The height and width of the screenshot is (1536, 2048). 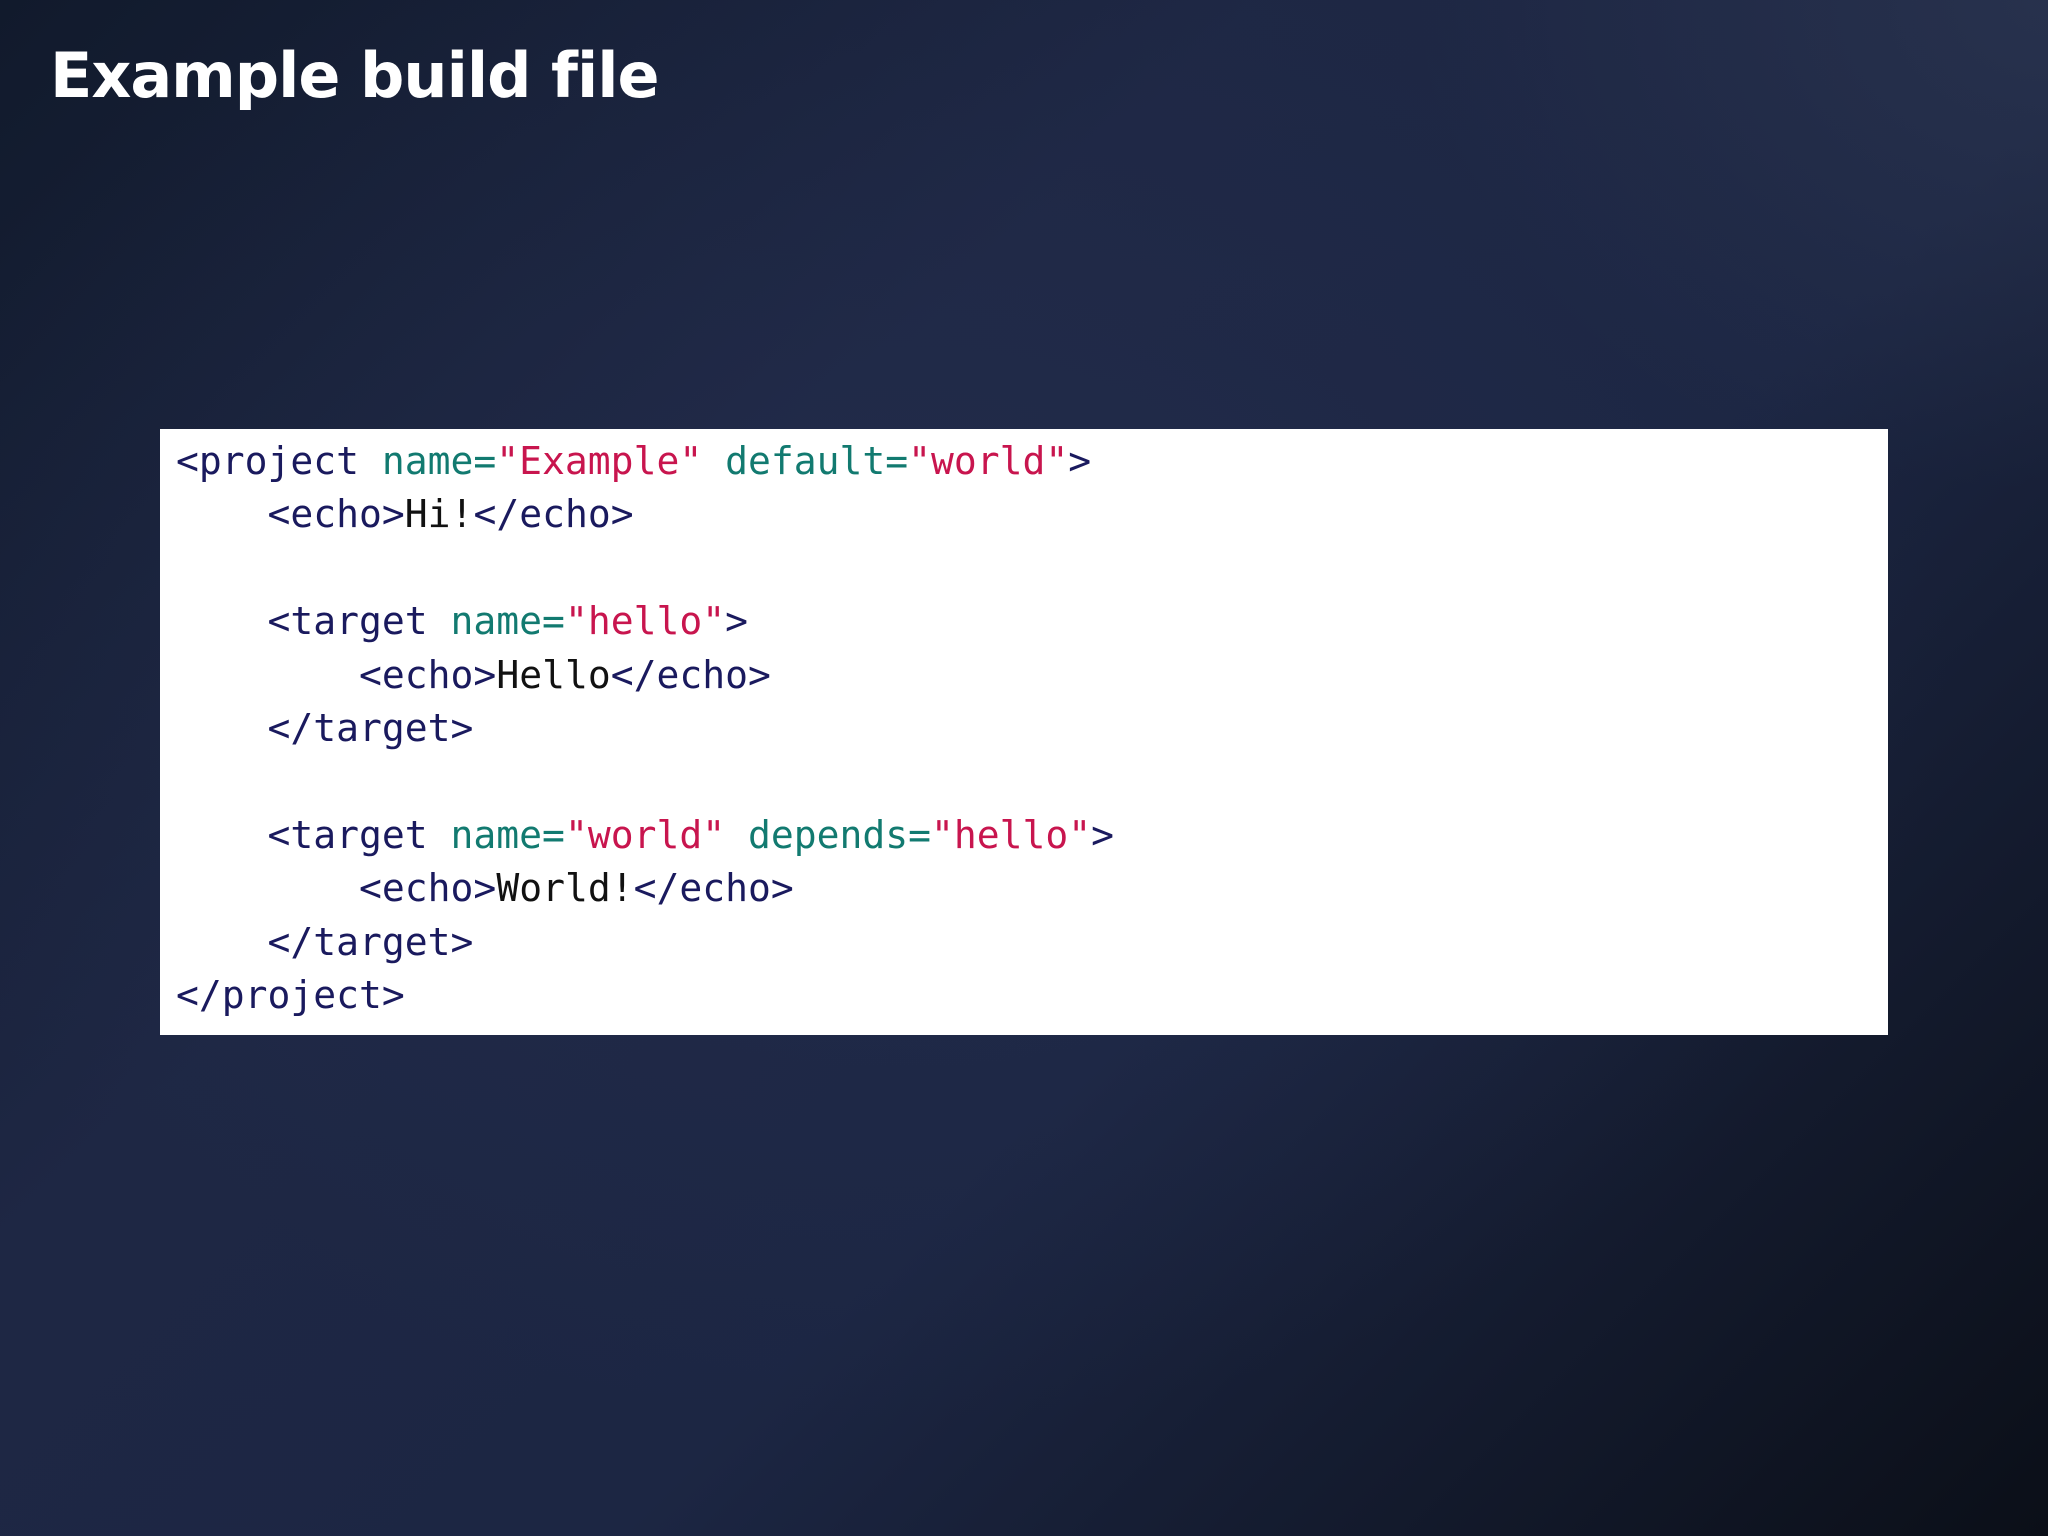 I want to click on code-line: <echo>World!</echo>, so click(x=1032, y=888).